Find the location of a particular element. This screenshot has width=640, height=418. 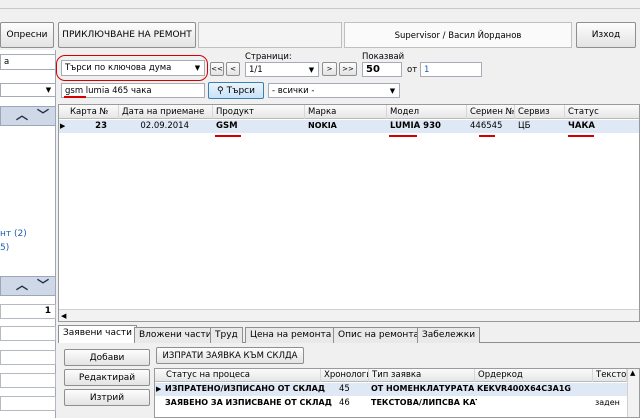

part-ordercode: KEKVR400X64C3A1G is located at coordinates (524, 388).